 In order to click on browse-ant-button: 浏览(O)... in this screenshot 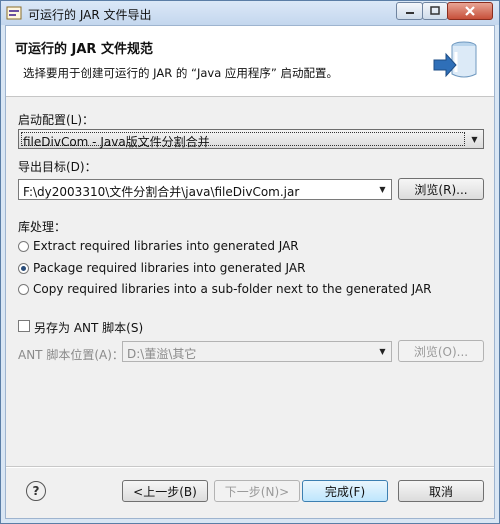, I will do `click(441, 351)`.